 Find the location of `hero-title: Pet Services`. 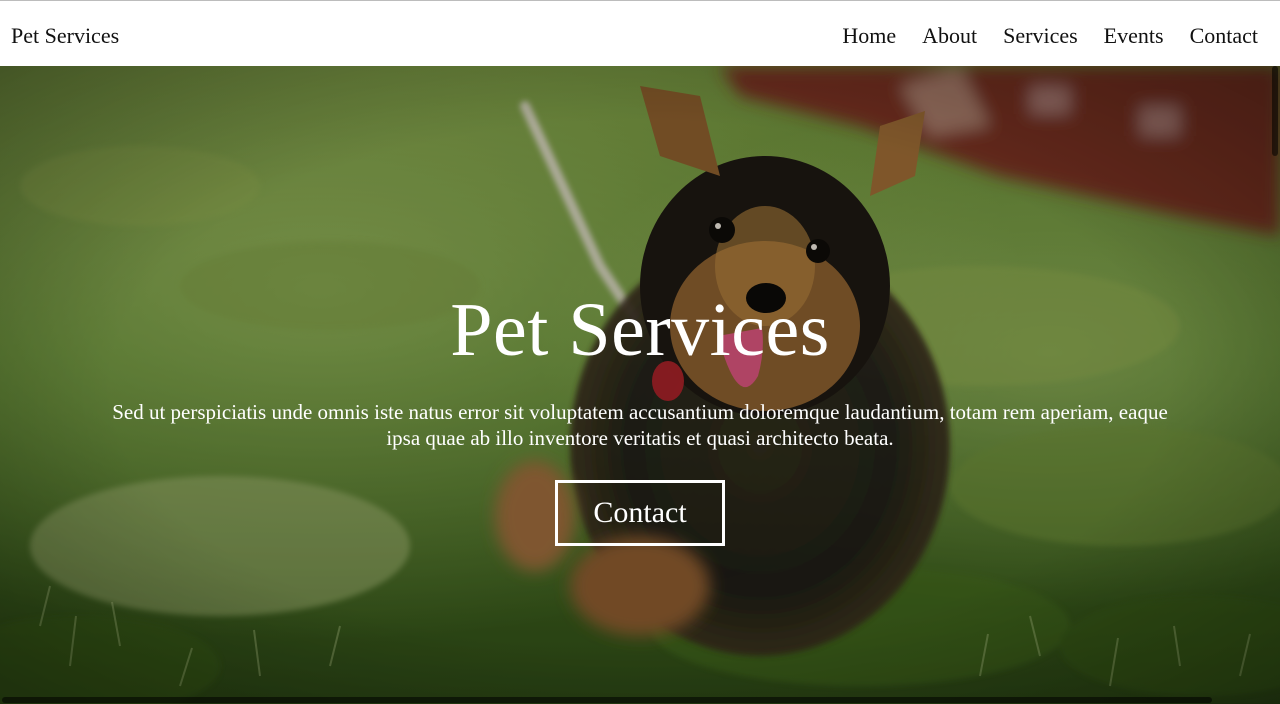

hero-title: Pet Services is located at coordinates (640, 330).